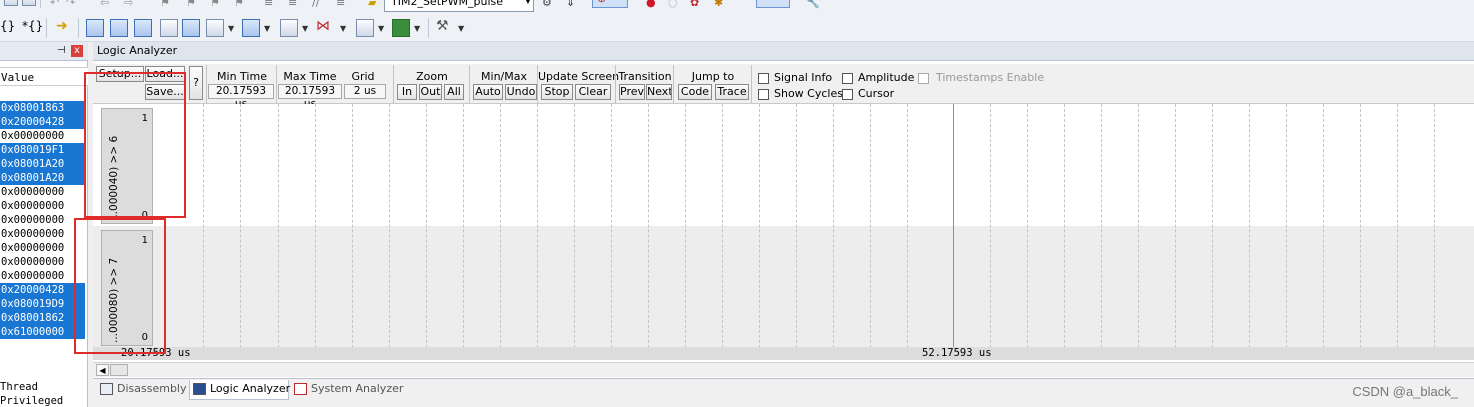 The height and width of the screenshot is (407, 1474). Describe the element at coordinates (773, 4) in the screenshot. I see `window-layout-button` at that location.